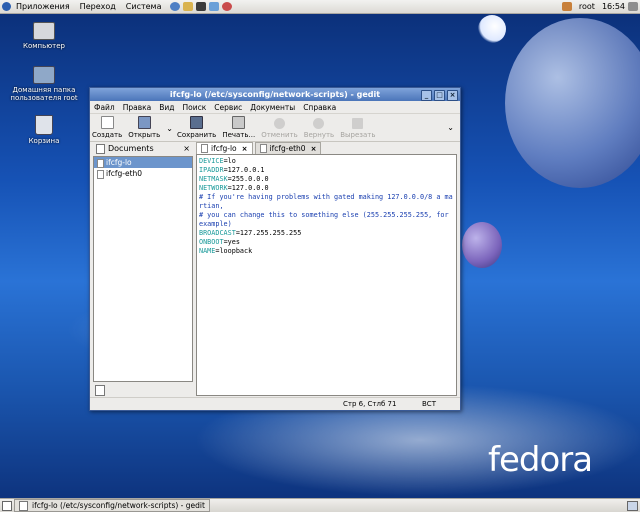 Image resolution: width=640 pixels, height=512 pixels. I want to click on moon, so click(492, 29).